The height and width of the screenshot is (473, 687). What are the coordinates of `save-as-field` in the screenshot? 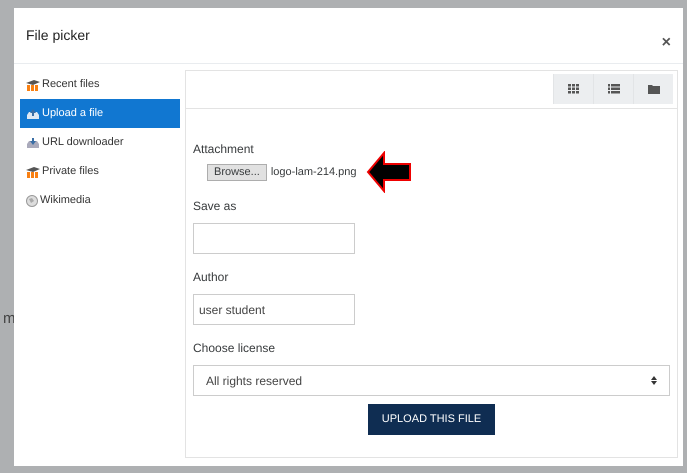 It's located at (274, 238).